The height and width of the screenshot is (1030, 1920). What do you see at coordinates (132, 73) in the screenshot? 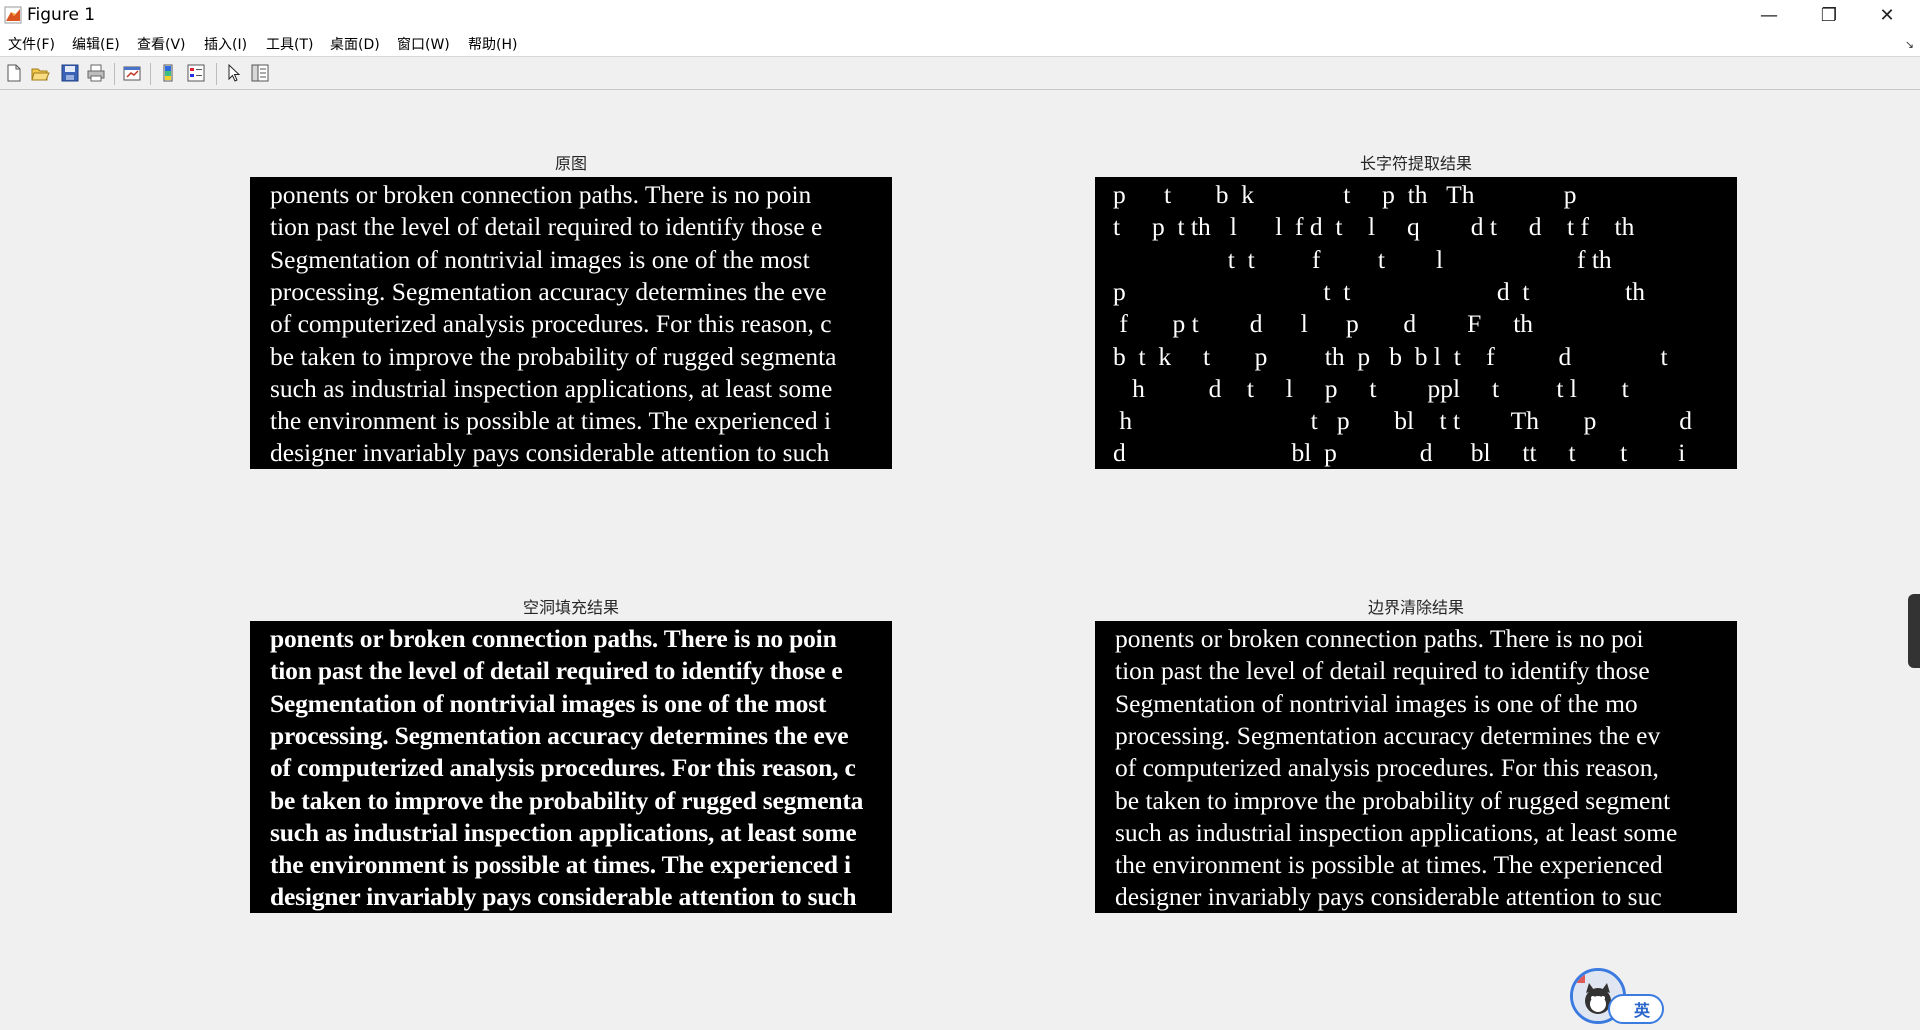
I see `link-plot-icon` at bounding box center [132, 73].